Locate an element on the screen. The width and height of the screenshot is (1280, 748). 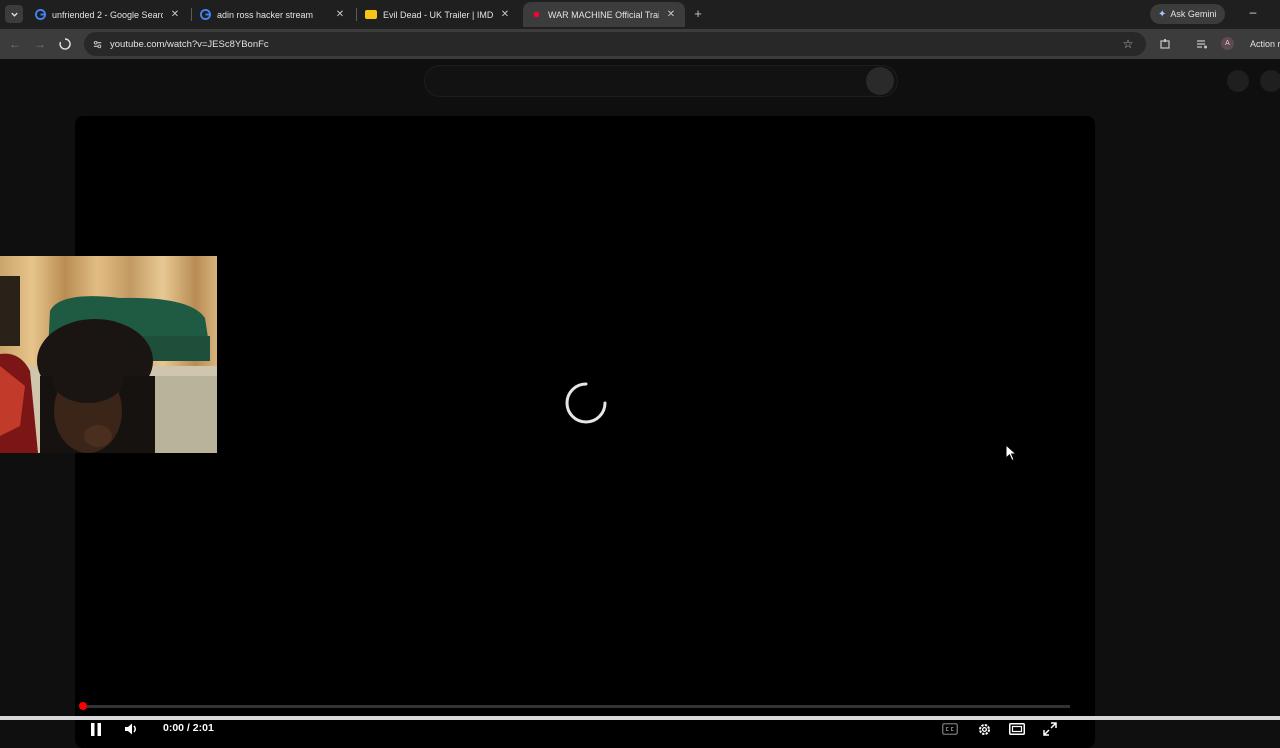
media-controls-icon is located at coordinates (1202, 44).